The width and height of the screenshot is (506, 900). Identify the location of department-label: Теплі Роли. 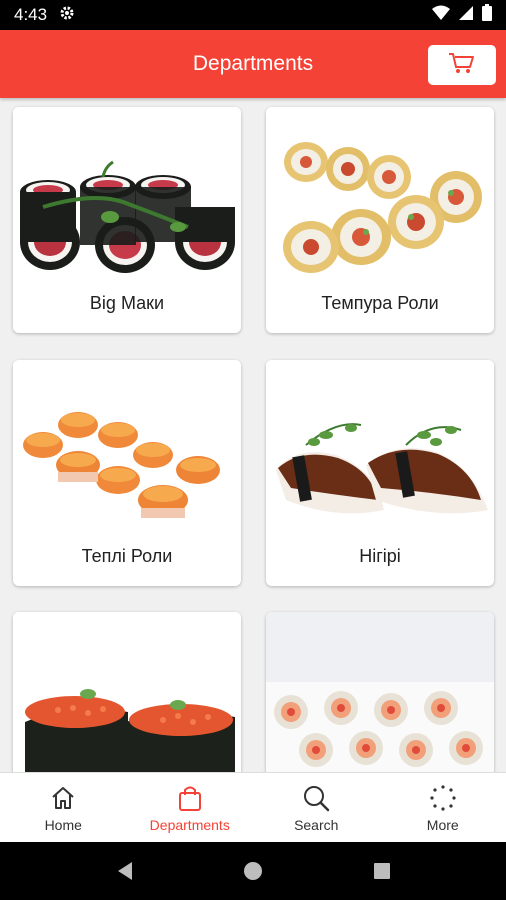
(127, 555).